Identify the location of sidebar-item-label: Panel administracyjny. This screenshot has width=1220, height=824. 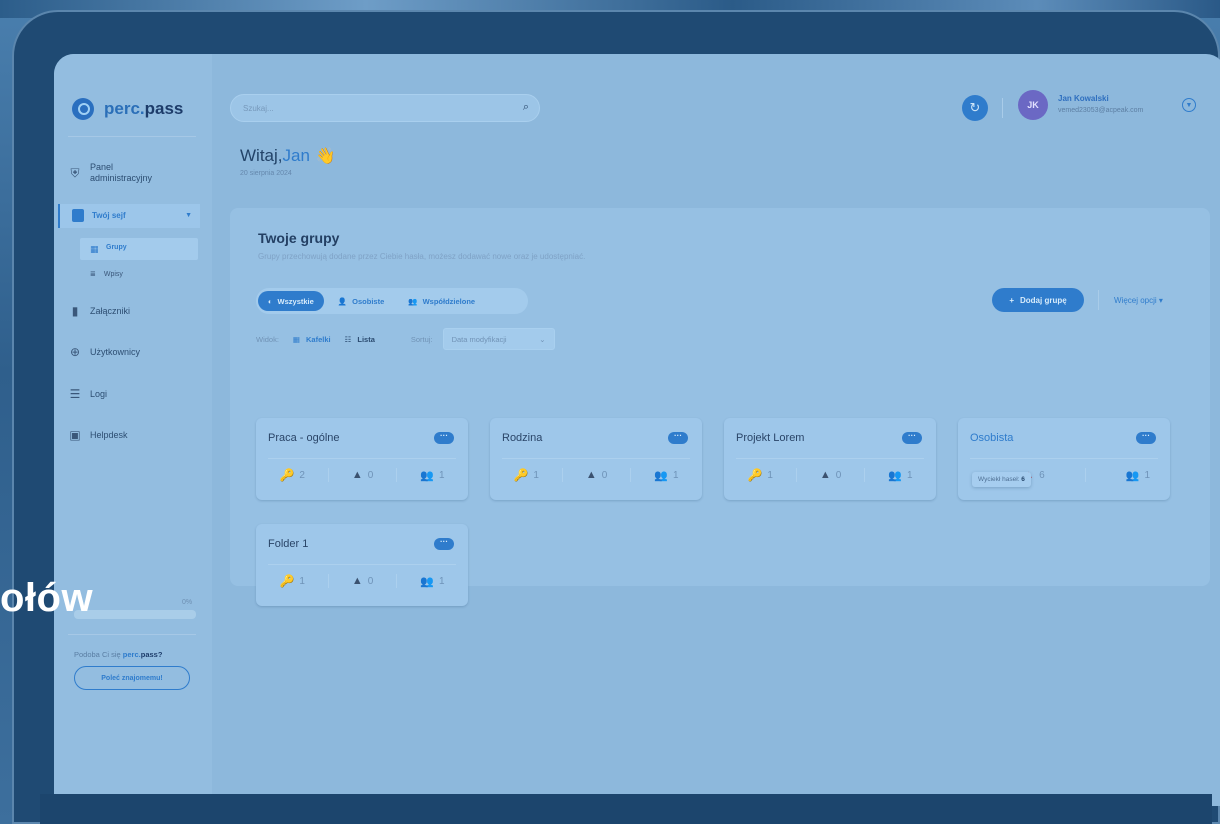
(121, 172).